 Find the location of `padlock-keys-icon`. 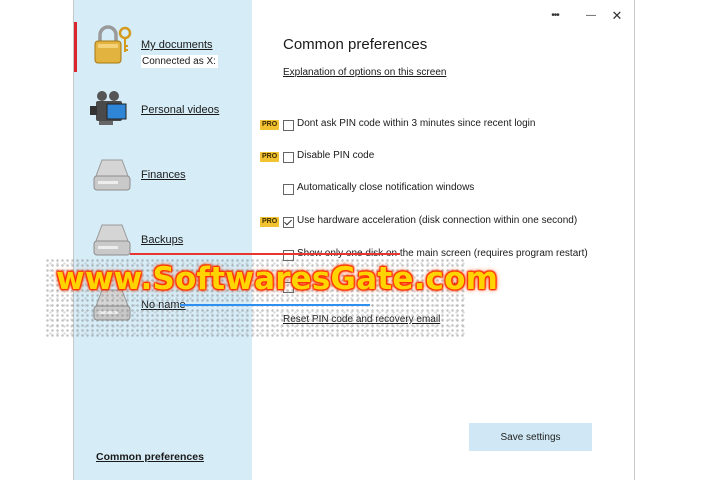

padlock-keys-icon is located at coordinates (113, 44).